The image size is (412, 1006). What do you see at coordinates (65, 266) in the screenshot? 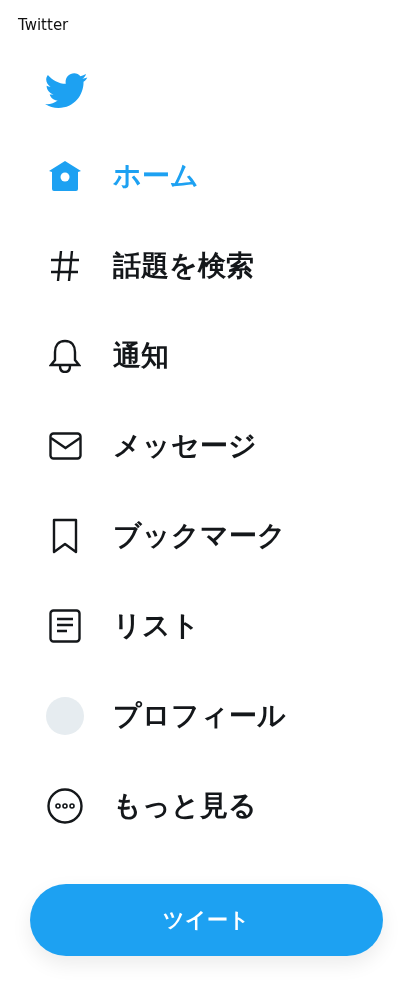
I see `hashtag-icon` at bounding box center [65, 266].